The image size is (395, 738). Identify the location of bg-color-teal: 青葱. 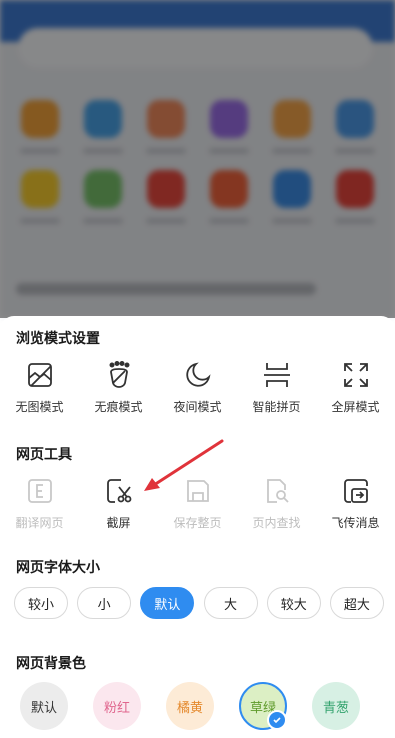
(336, 706).